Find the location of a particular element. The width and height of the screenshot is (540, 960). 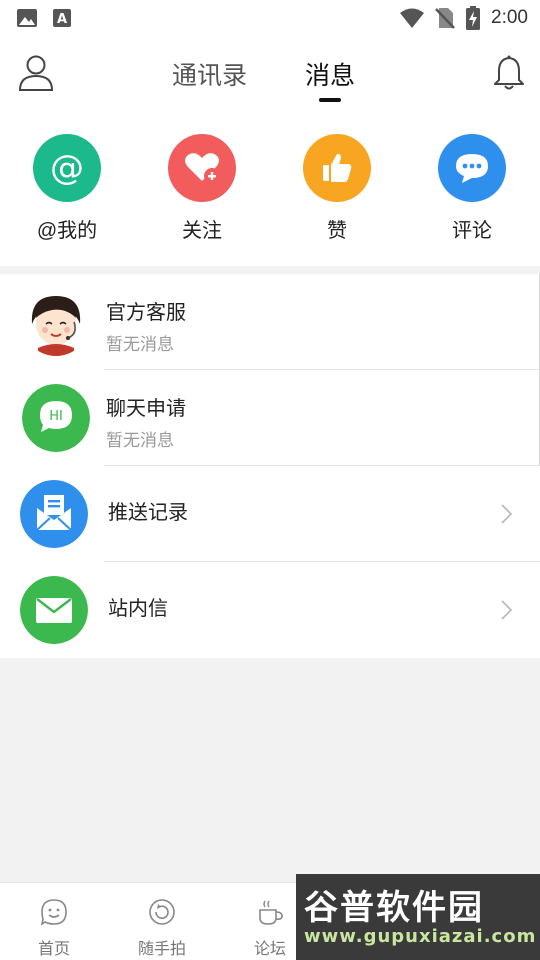

battery-charging-icon is located at coordinates (473, 18).